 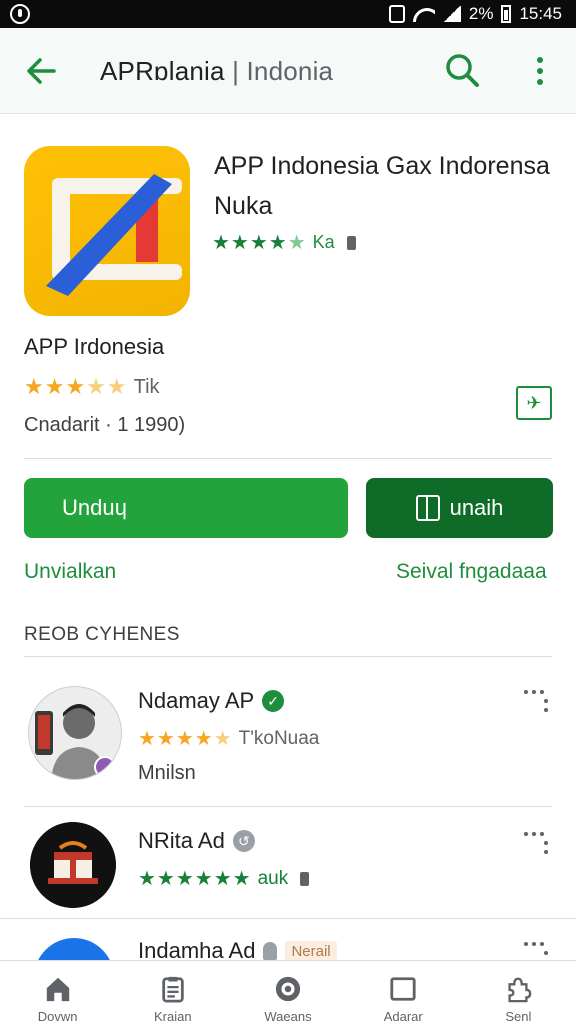 I want to click on item-title: NRita Ad ↺, so click(x=196, y=841).